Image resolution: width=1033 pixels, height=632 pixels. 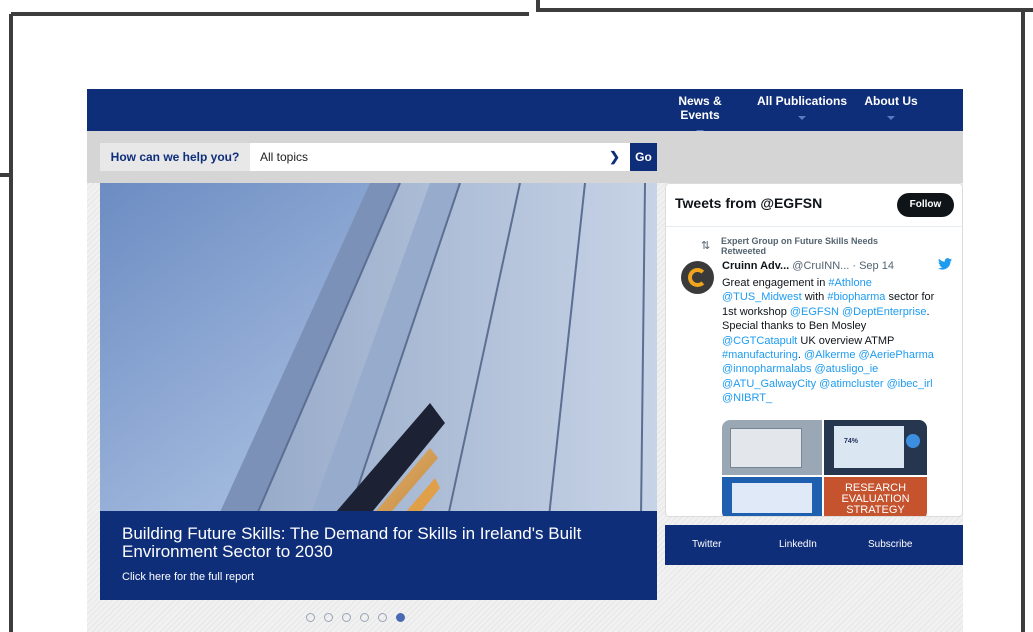 What do you see at coordinates (890, 544) in the screenshot?
I see `subscribe-link: Subscribe` at bounding box center [890, 544].